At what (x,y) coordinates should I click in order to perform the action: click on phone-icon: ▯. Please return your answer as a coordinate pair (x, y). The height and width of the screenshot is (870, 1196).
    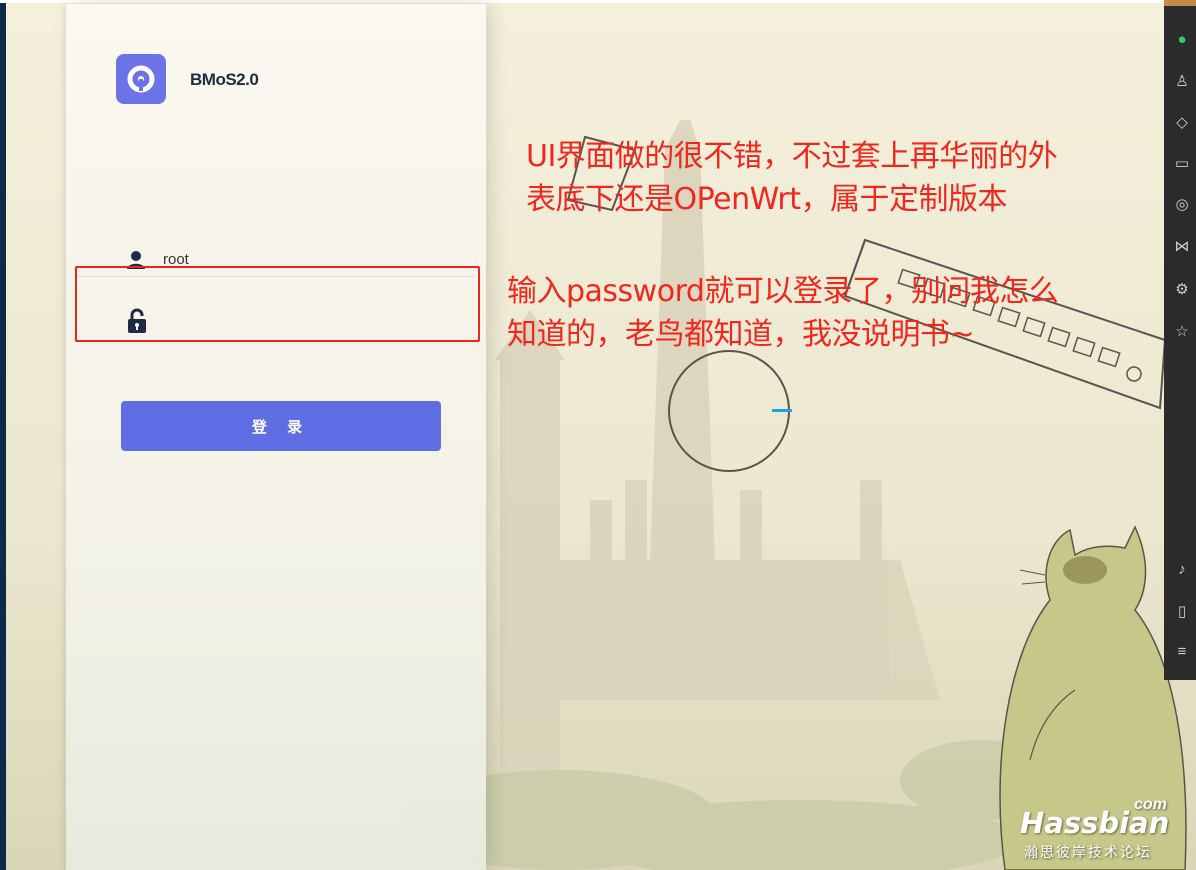
    Looking at the image, I should click on (1182, 612).